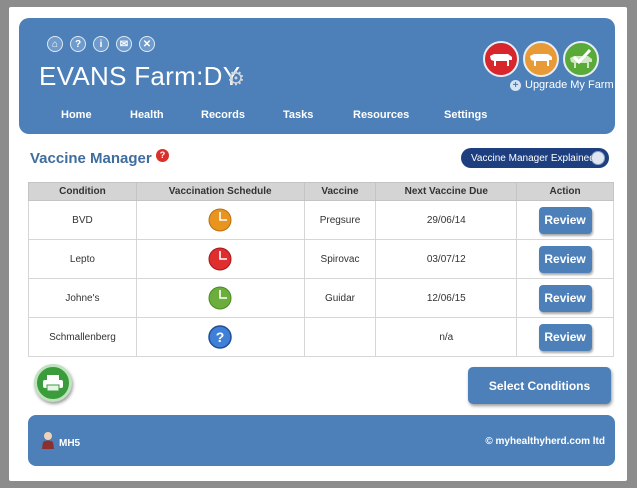 The width and height of the screenshot is (637, 488). What do you see at coordinates (82, 298) in the screenshot?
I see `condition-cell: Johne's` at bounding box center [82, 298].